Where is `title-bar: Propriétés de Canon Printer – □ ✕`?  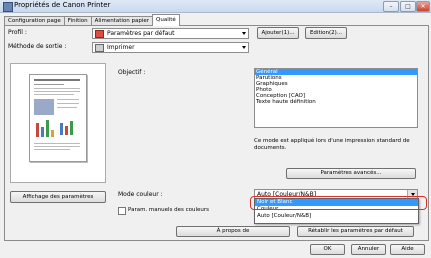 title-bar: Propriétés de Canon Printer – □ ✕ is located at coordinates (215, 6).